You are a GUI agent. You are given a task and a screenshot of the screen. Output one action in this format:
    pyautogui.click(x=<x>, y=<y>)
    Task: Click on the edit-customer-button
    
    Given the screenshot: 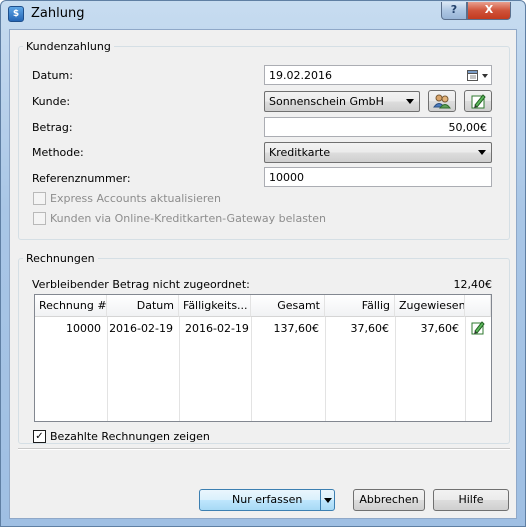 What is the action you would take?
    pyautogui.click(x=478, y=101)
    